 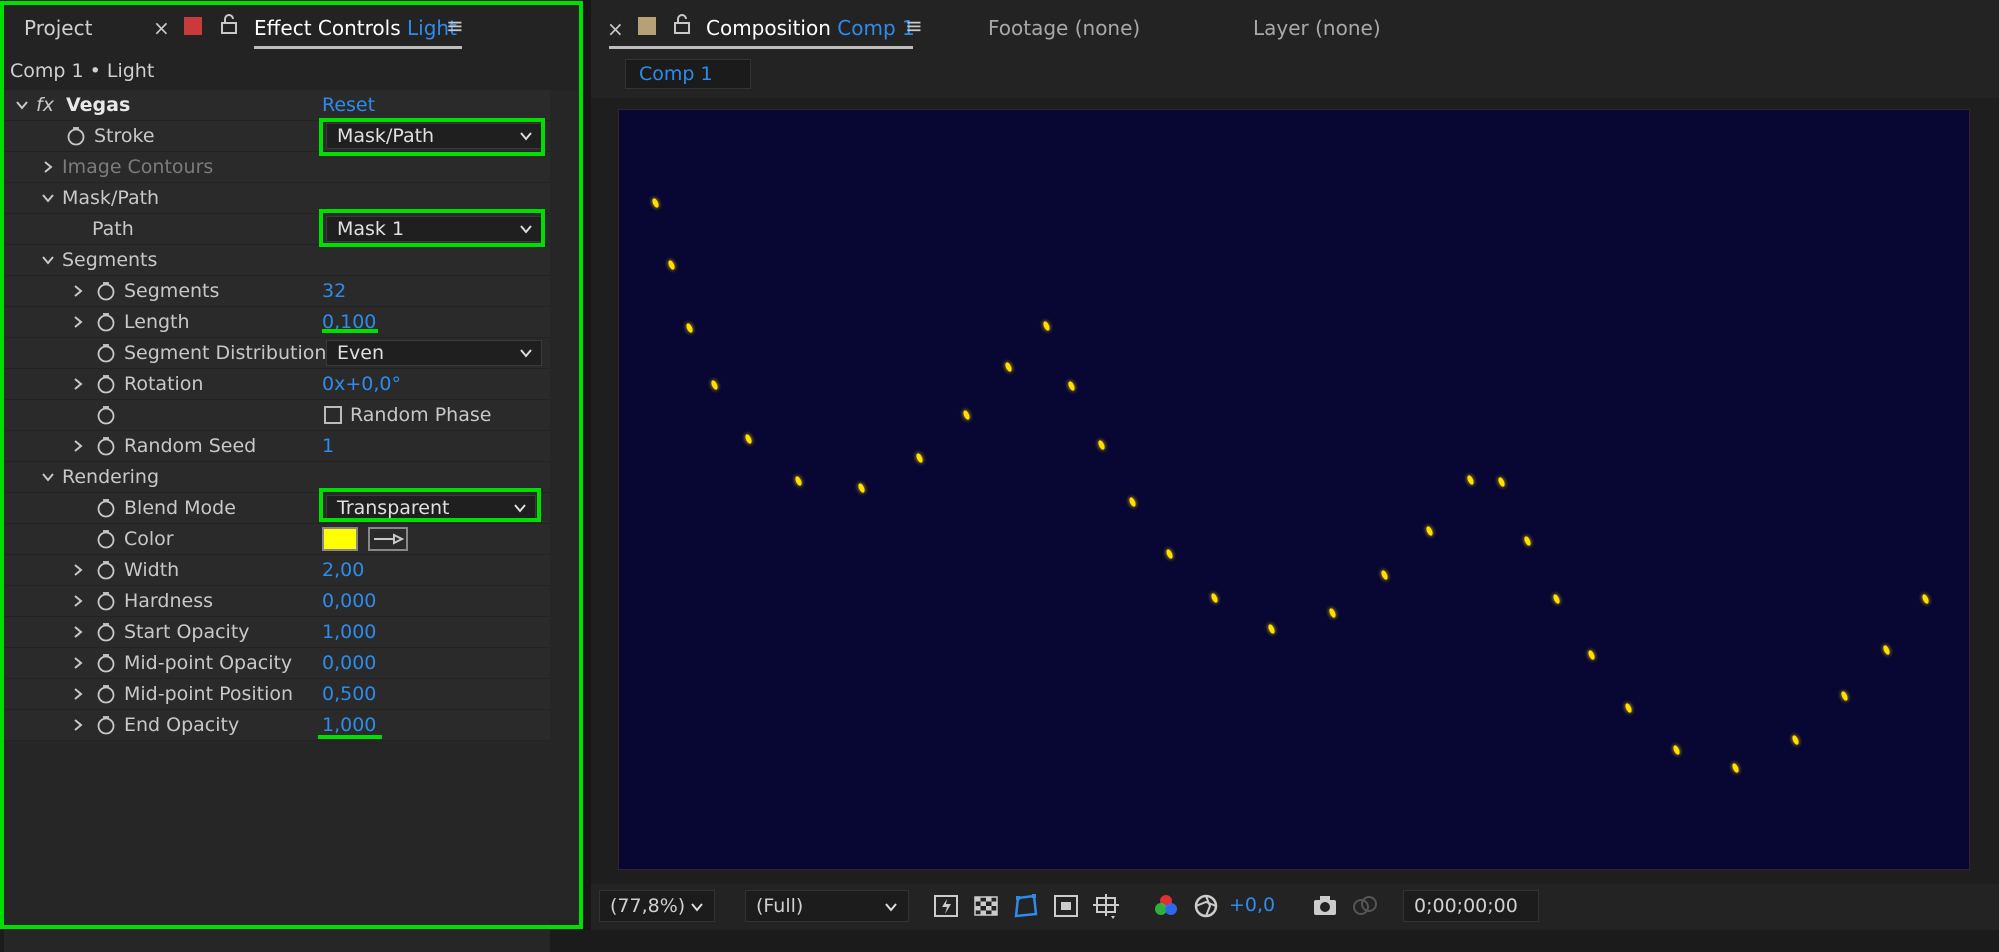 I want to click on lock-icon, so click(x=682, y=24).